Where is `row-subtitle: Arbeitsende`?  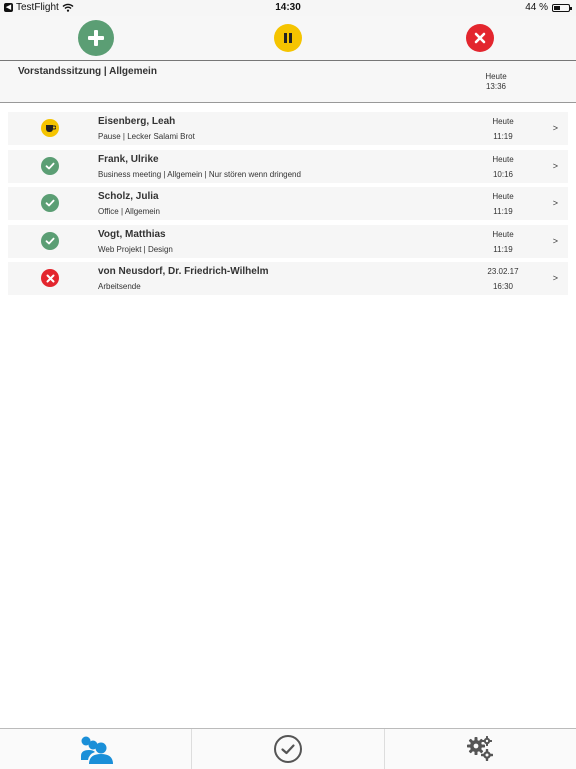
row-subtitle: Arbeitsende is located at coordinates (119, 286).